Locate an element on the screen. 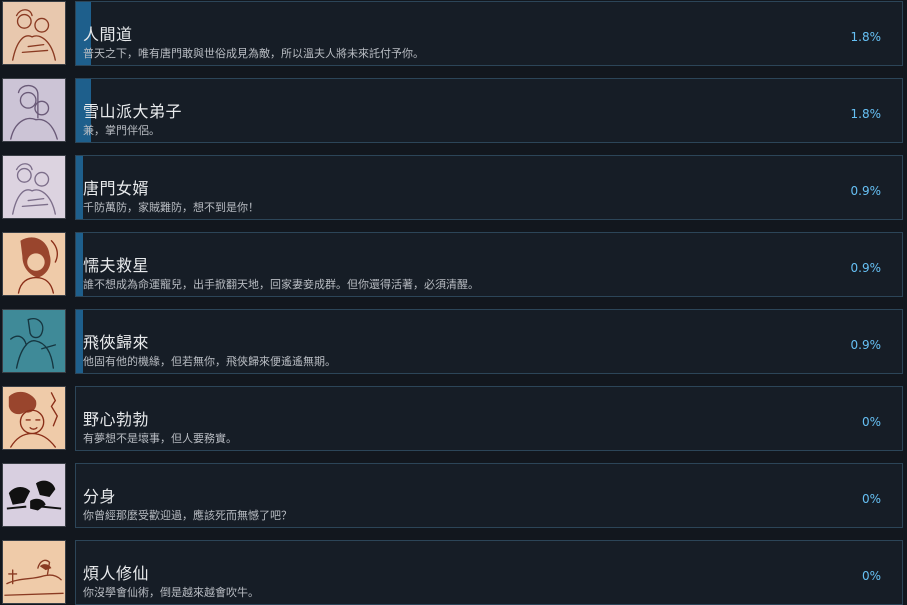  ink-figures-icon is located at coordinates (34, 495).